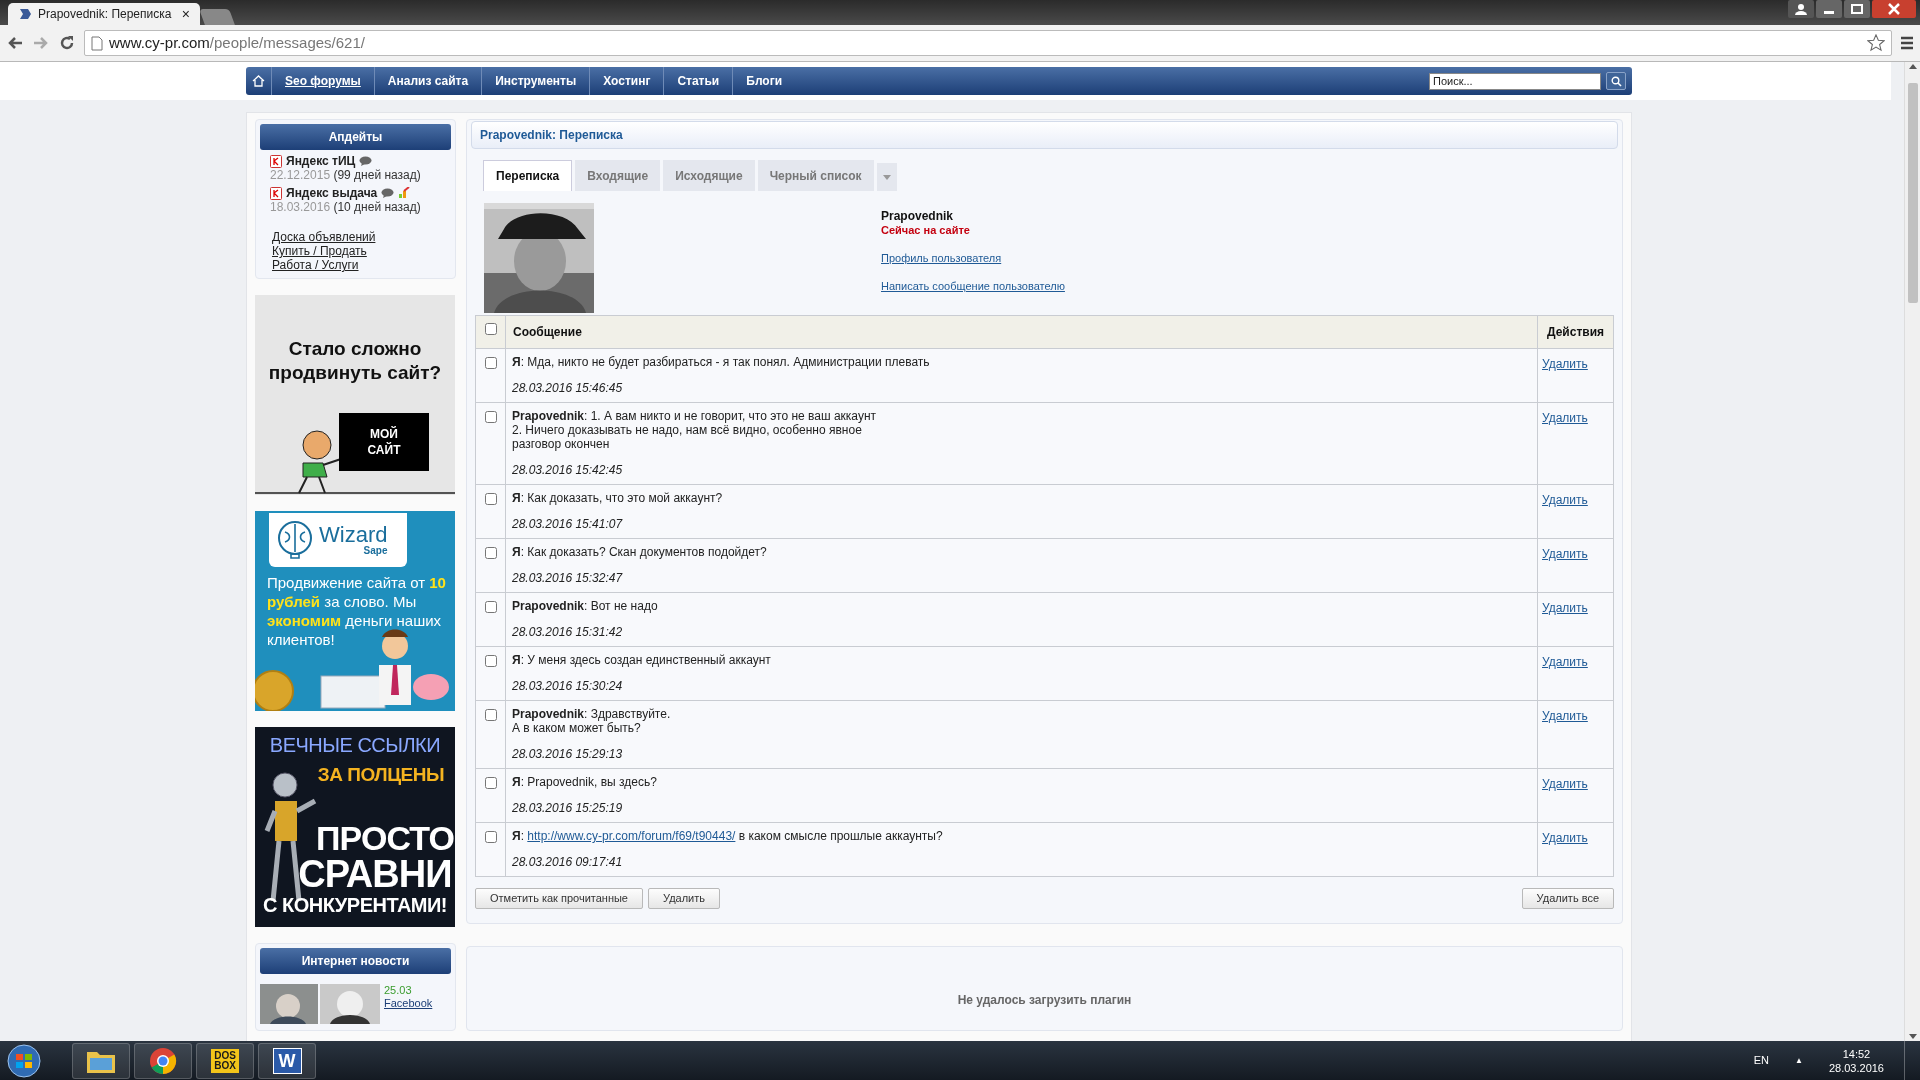 The width and height of the screenshot is (1920, 1080). Describe the element at coordinates (408, 1003) in the screenshot. I see `news-link: Facebook` at that location.